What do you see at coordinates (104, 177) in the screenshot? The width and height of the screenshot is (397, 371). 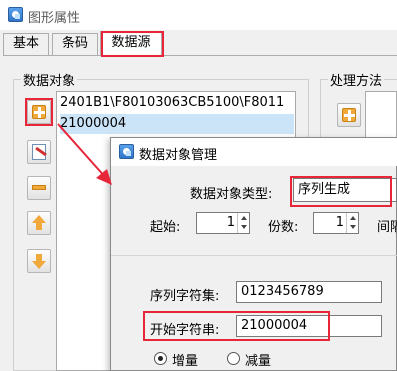 I see `annotation-arrow-head` at bounding box center [104, 177].